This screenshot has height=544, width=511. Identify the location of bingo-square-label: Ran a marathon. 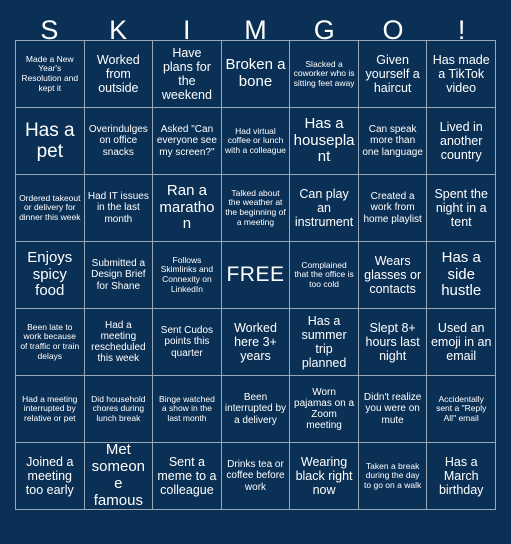
(187, 207).